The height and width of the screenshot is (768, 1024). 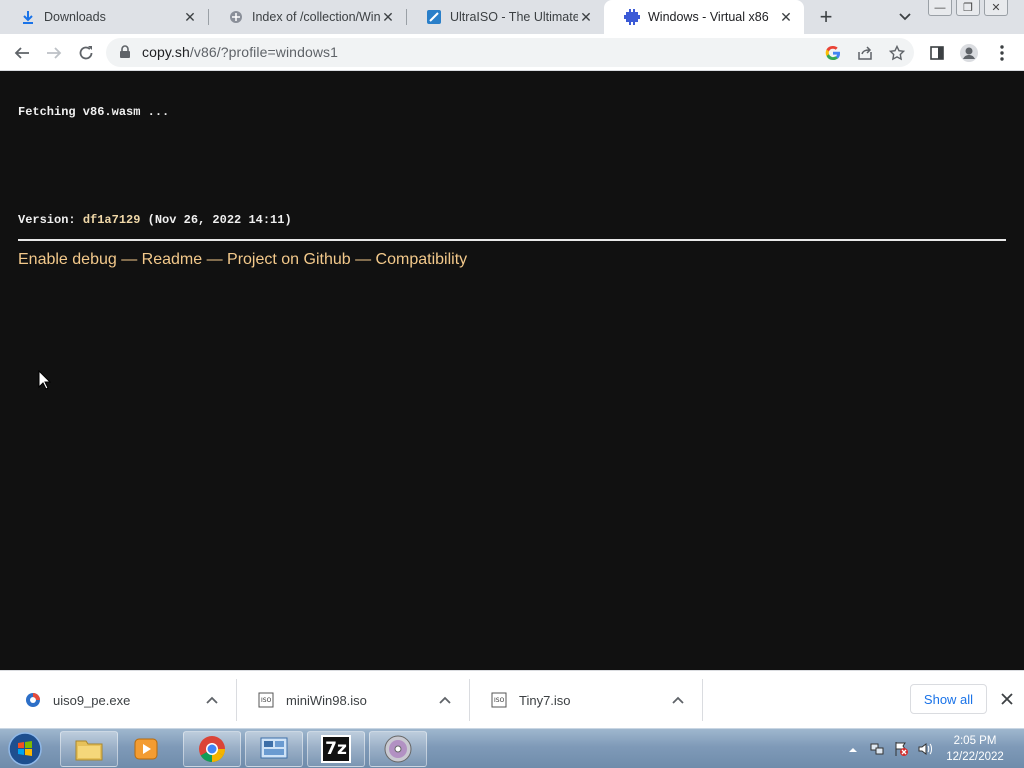 I want to click on v86-icon, so click(x=632, y=17).